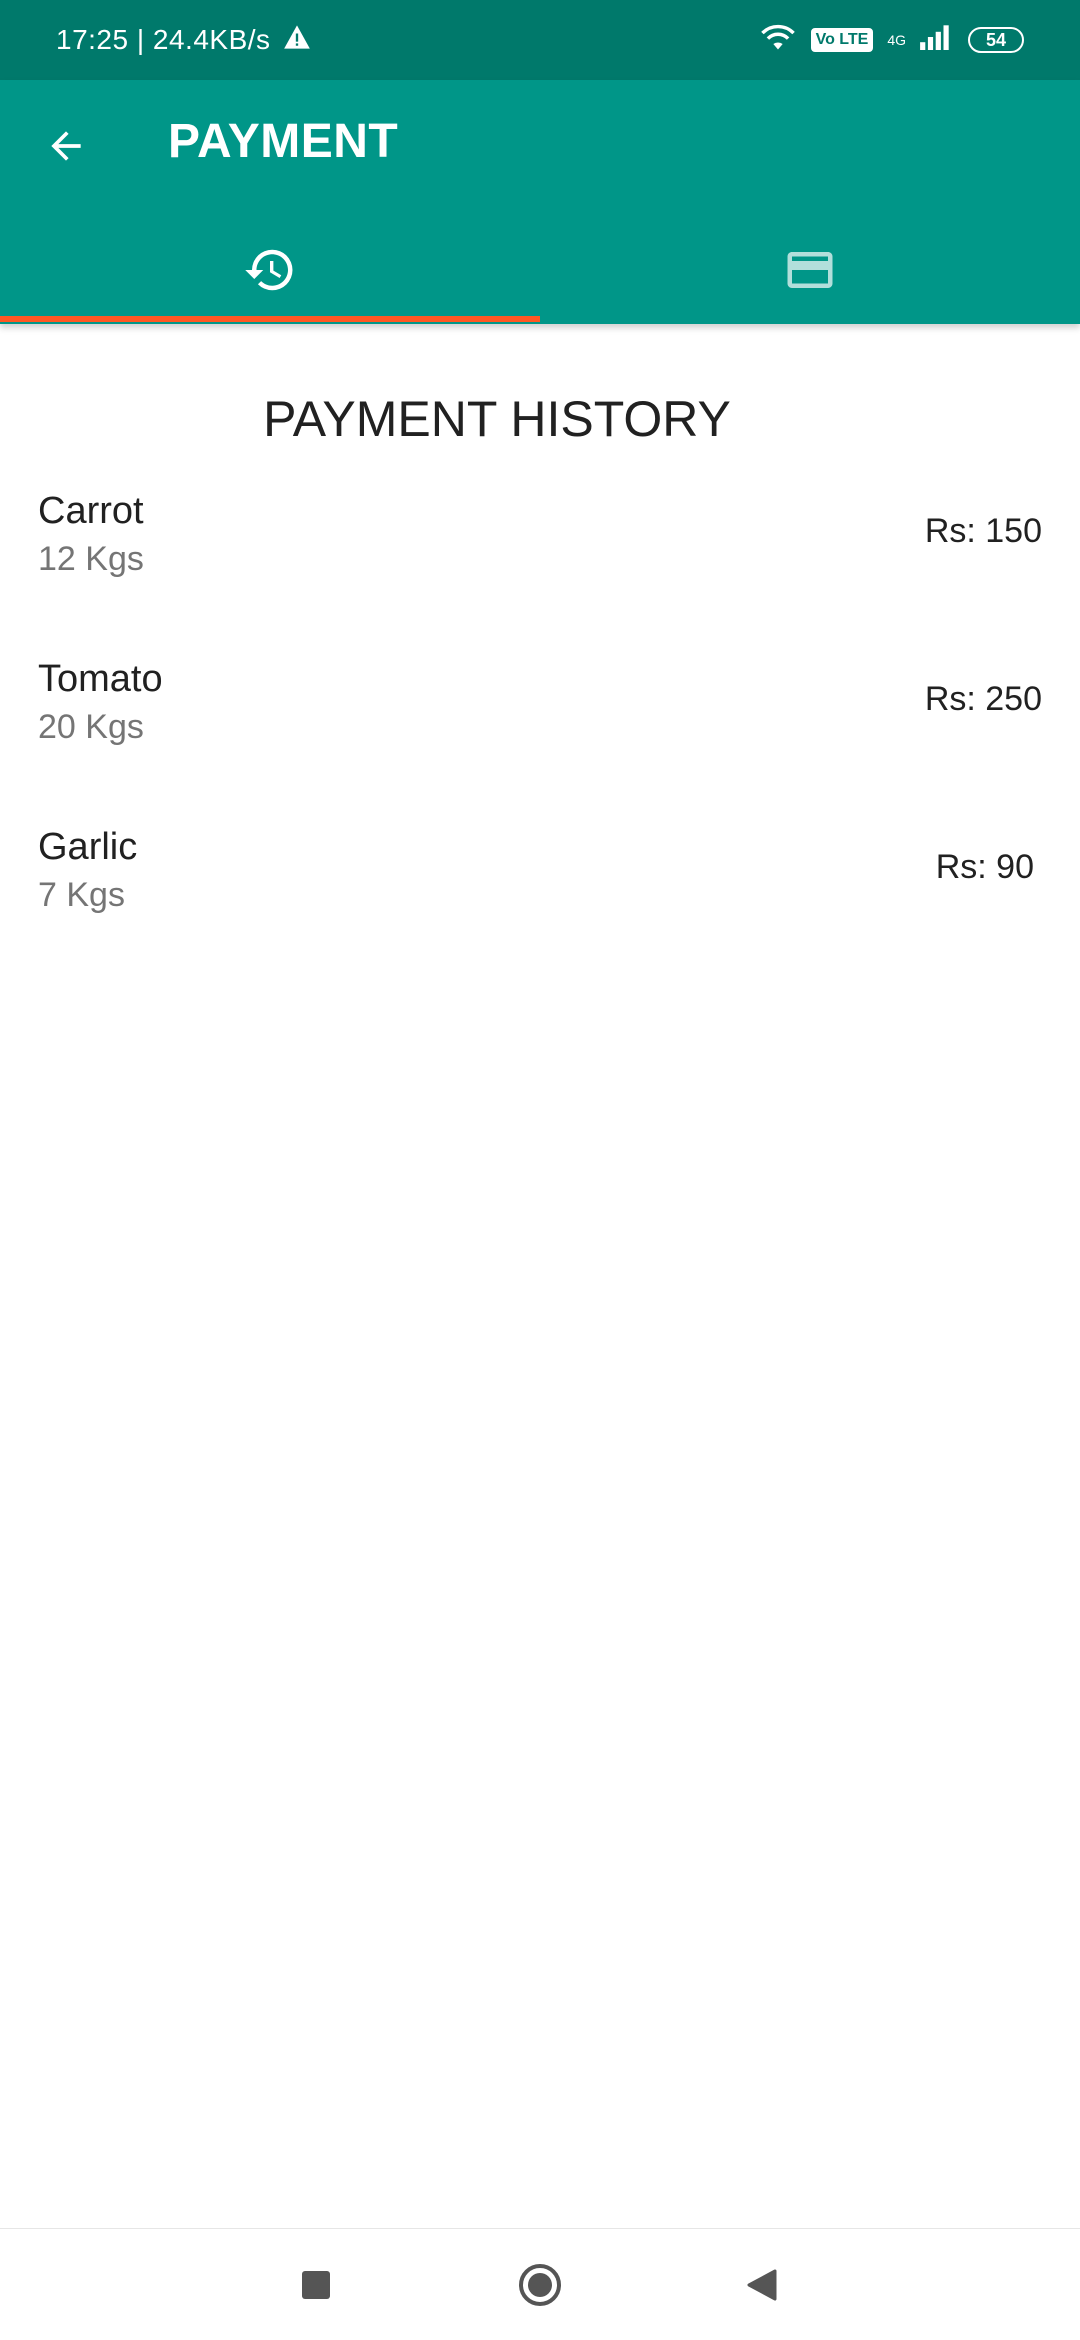 The width and height of the screenshot is (1080, 2340). What do you see at coordinates (91, 511) in the screenshot?
I see `item-name: Carrot` at bounding box center [91, 511].